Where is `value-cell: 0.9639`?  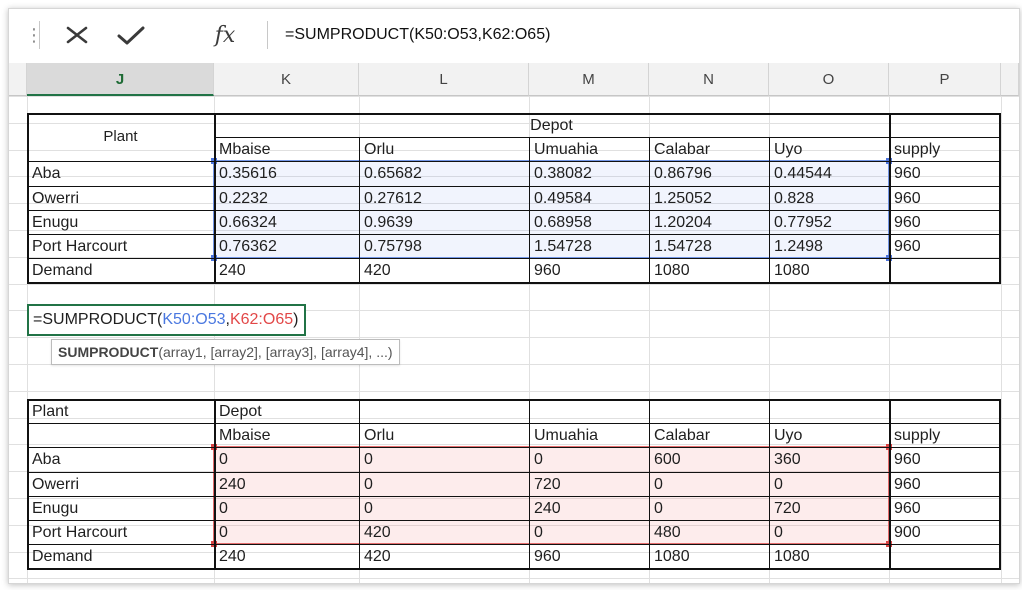 value-cell: 0.9639 is located at coordinates (444, 223).